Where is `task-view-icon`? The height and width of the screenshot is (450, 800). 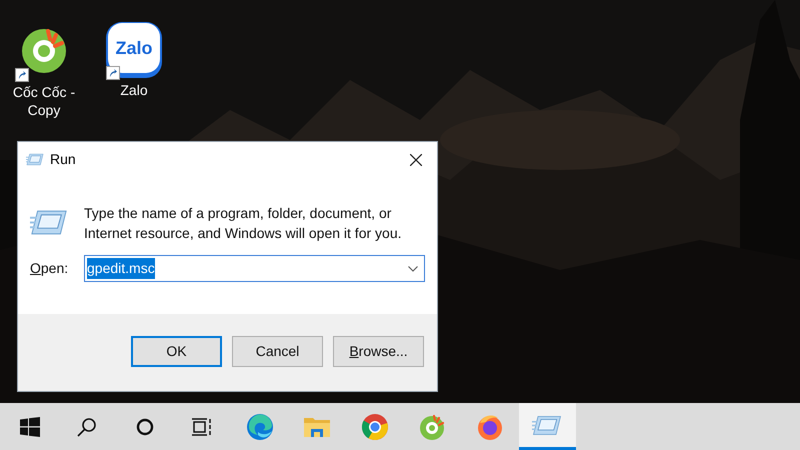 task-view-icon is located at coordinates (202, 427).